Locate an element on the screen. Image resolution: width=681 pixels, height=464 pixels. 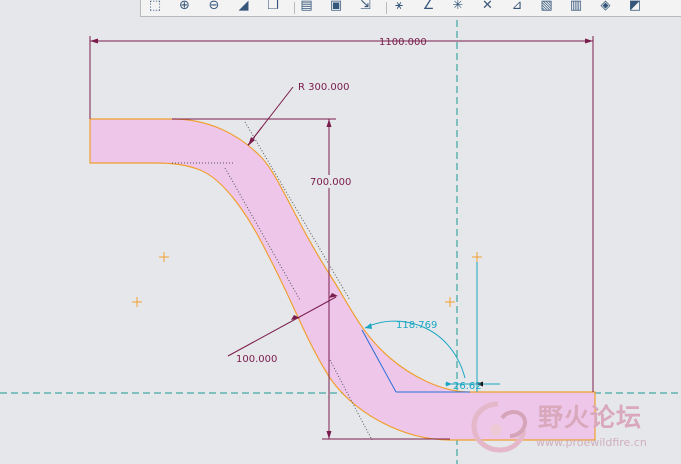
overall-height-dimension: 700.000 is located at coordinates (330, 182).